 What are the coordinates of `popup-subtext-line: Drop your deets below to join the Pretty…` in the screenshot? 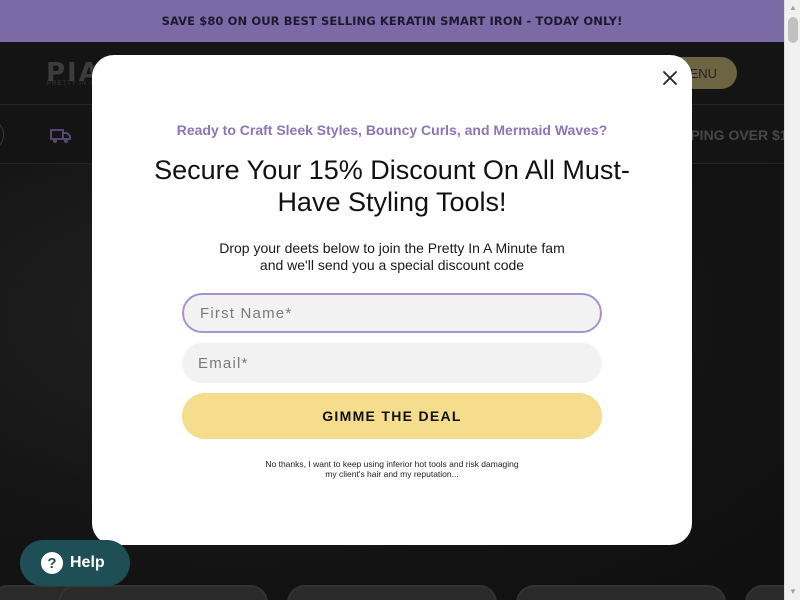 It's located at (392, 248).